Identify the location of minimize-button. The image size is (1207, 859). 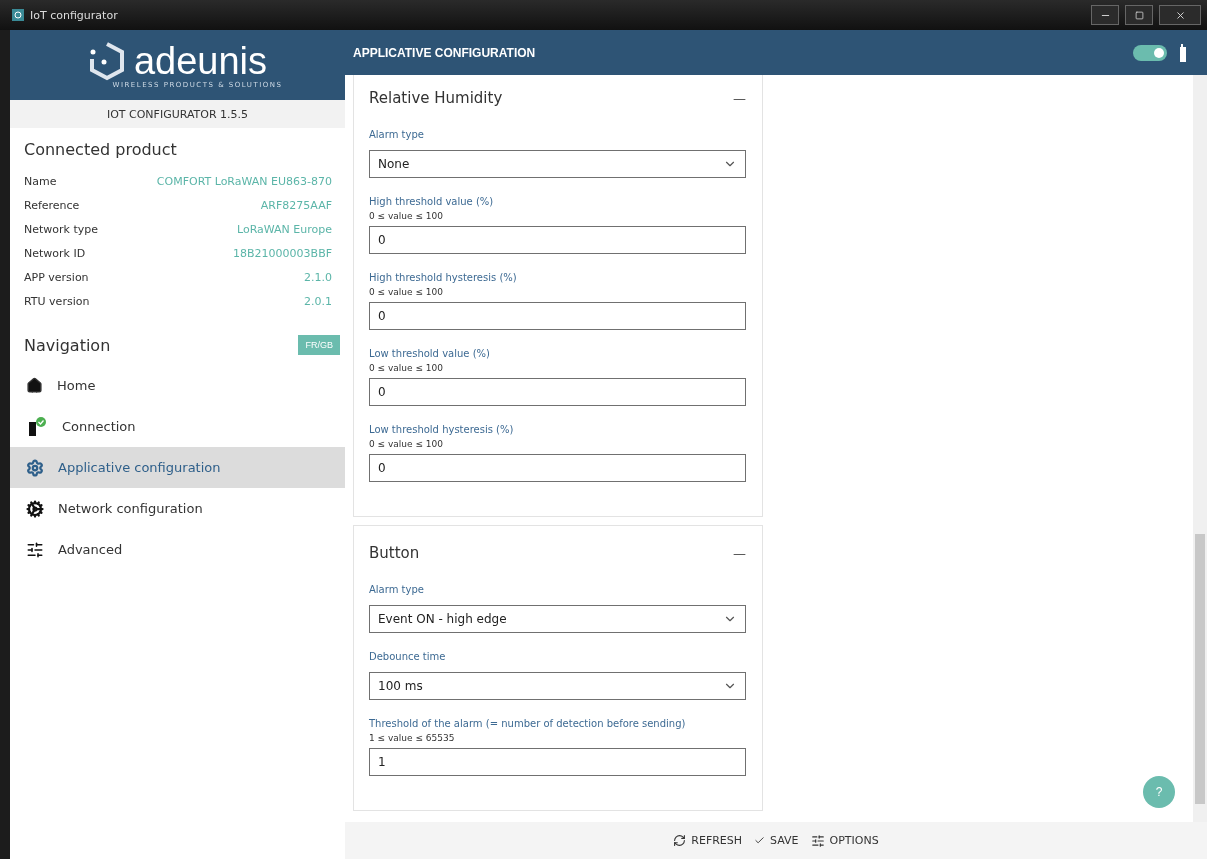
(1105, 15).